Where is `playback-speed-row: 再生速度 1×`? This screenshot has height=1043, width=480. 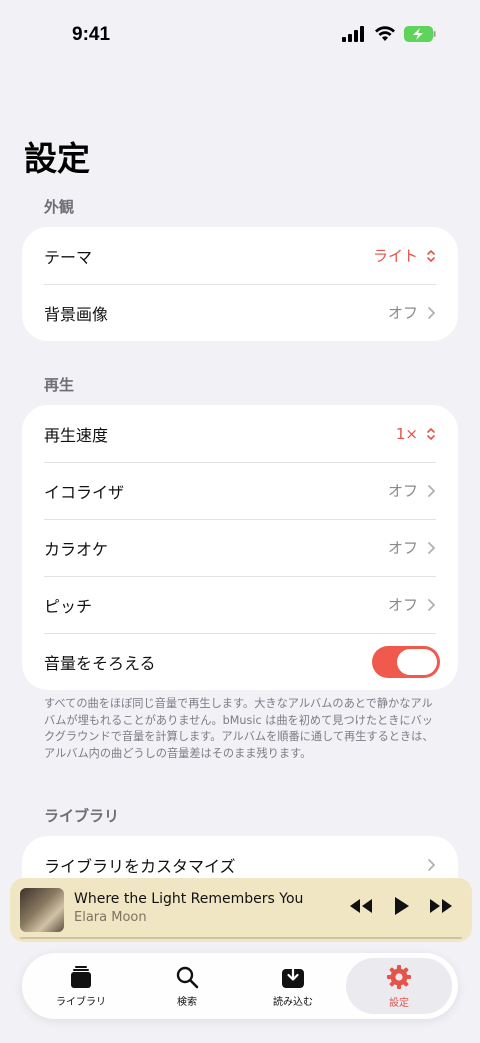
playback-speed-row: 再生速度 1× is located at coordinates (240, 433).